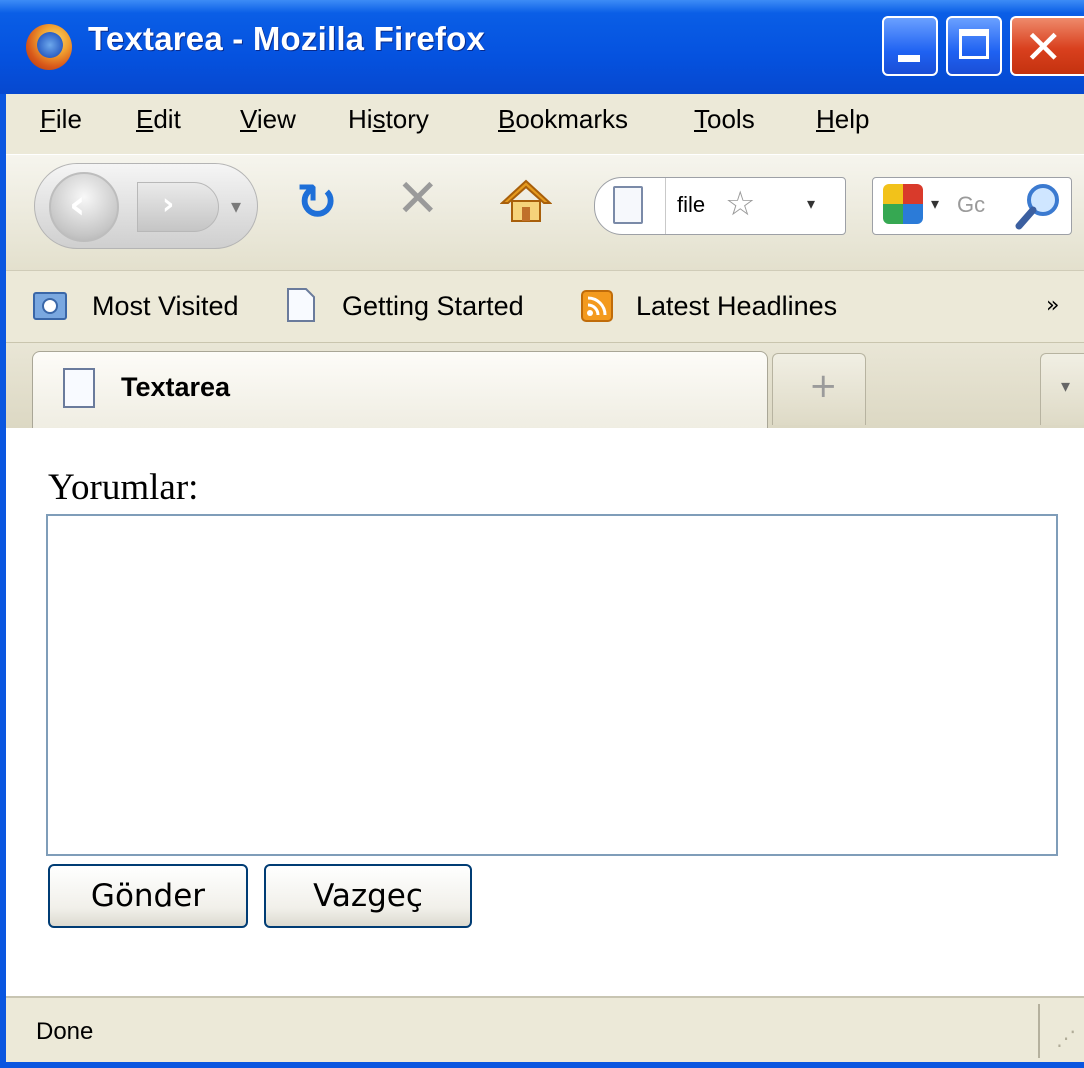  I want to click on menu-bookmarks: Bookmarks, so click(563, 119).